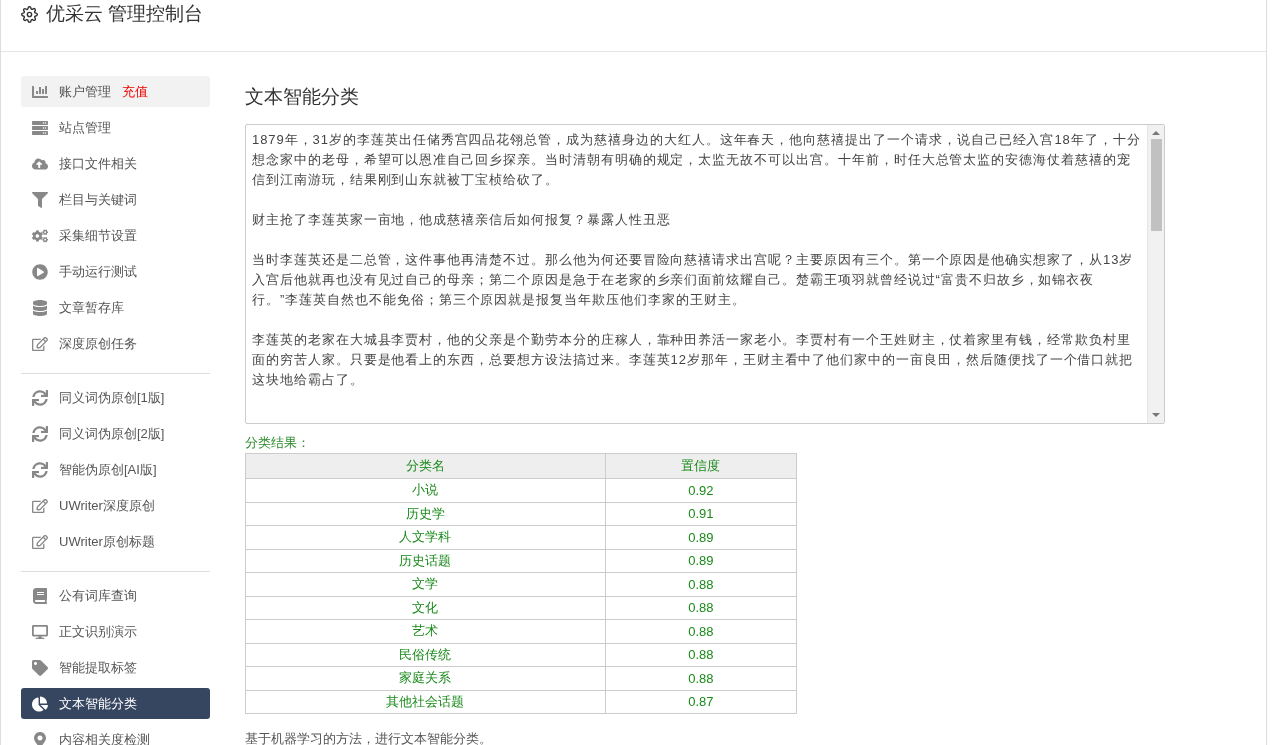 This screenshot has height=745, width=1280. What do you see at coordinates (40, 738) in the screenshot?
I see `pin-icon` at bounding box center [40, 738].